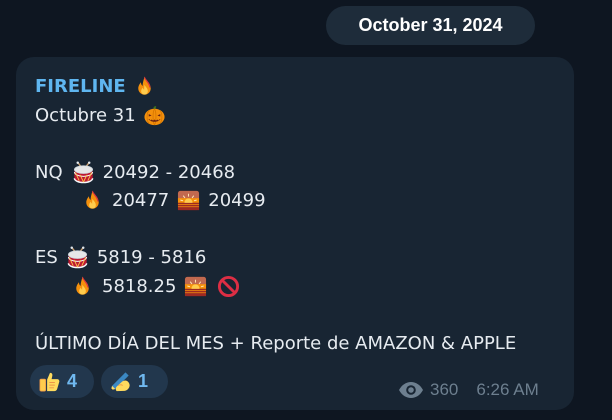  What do you see at coordinates (151, 257) in the screenshot?
I see `es-range: 5819 - 5816` at bounding box center [151, 257].